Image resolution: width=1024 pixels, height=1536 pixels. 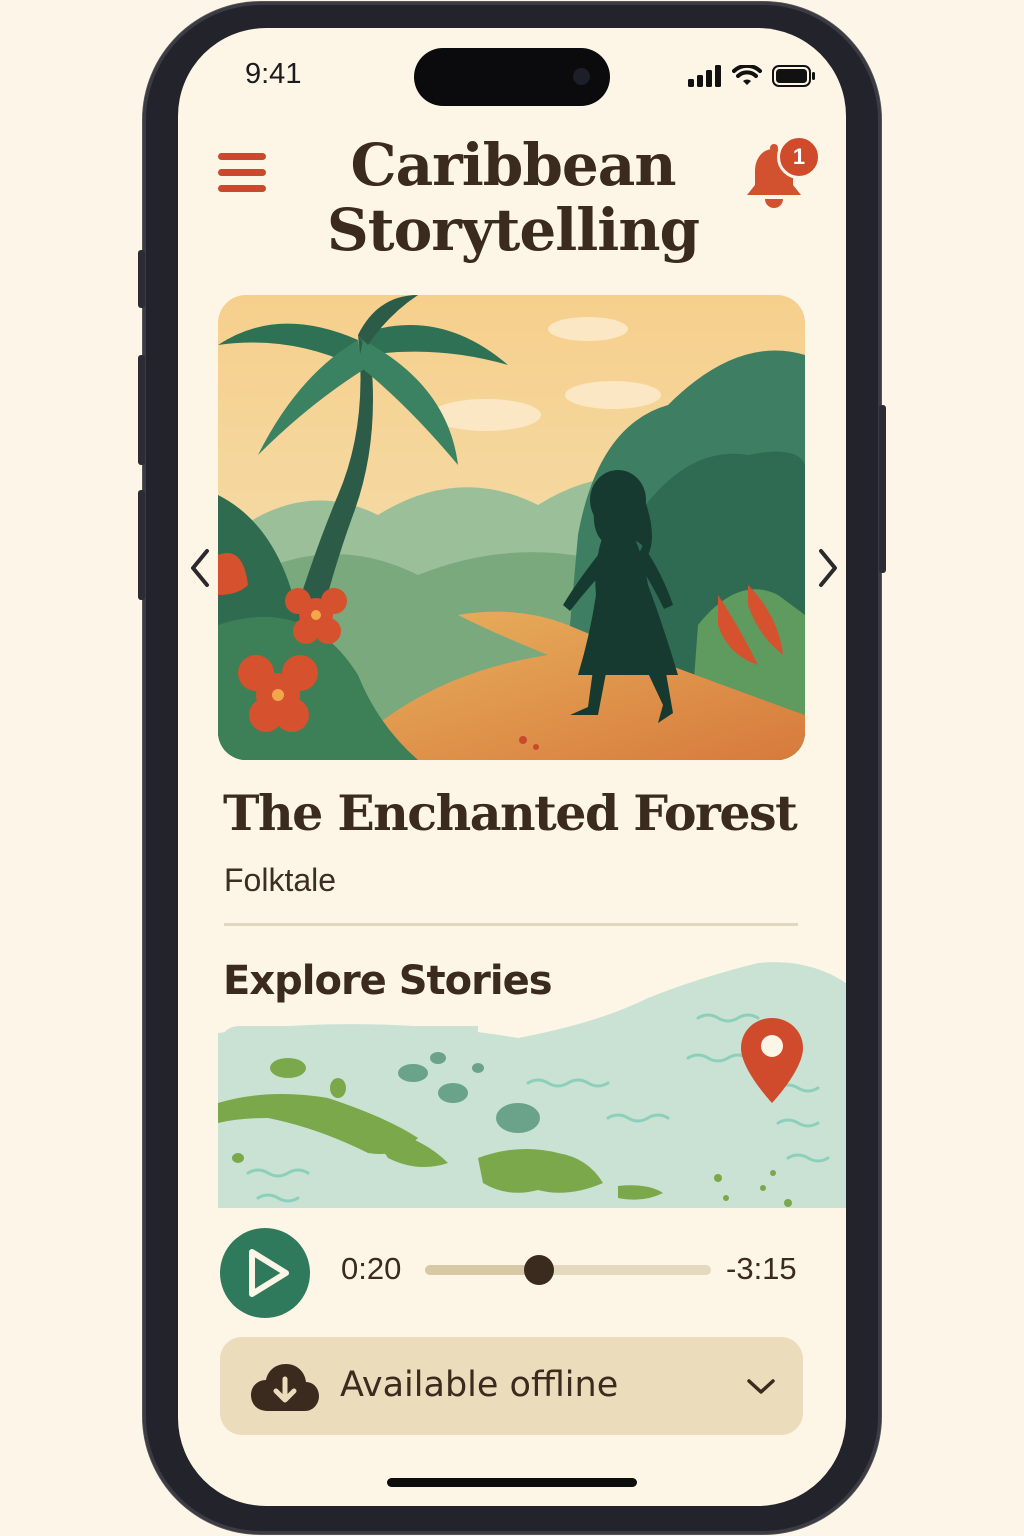 I want to click on signal-icon, so click(x=704, y=76).